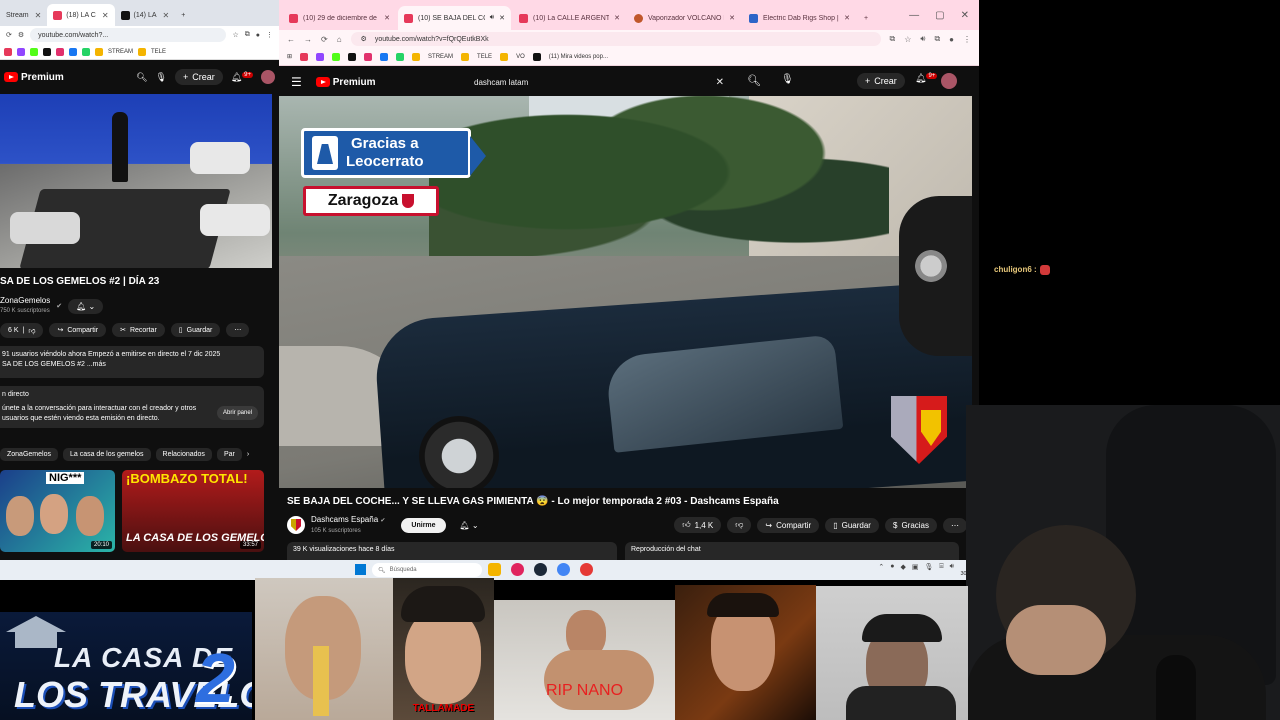 The image size is (1280, 720). What do you see at coordinates (788, 525) in the screenshot?
I see `main-share-button: ↪ Compartir` at bounding box center [788, 525].